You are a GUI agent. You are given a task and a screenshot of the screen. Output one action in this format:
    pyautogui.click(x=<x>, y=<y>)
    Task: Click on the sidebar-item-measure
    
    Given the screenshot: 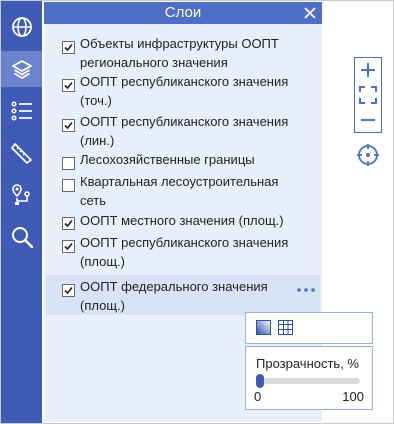 What is the action you would take?
    pyautogui.click(x=21, y=153)
    